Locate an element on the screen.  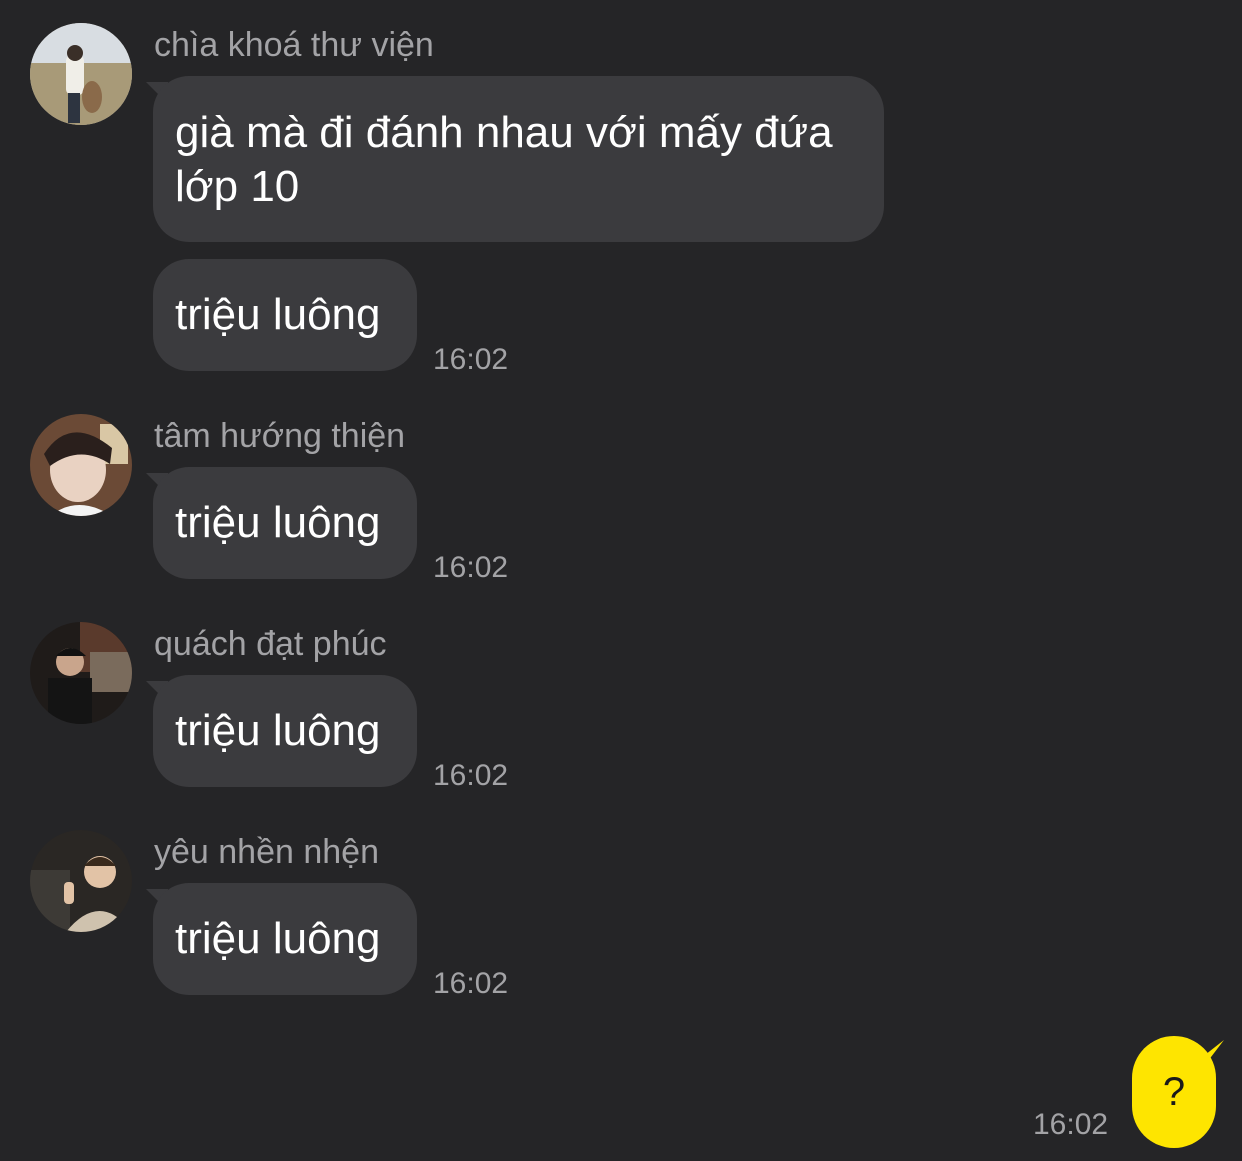
avatar-photo-dark-room is located at coordinates (81, 673).